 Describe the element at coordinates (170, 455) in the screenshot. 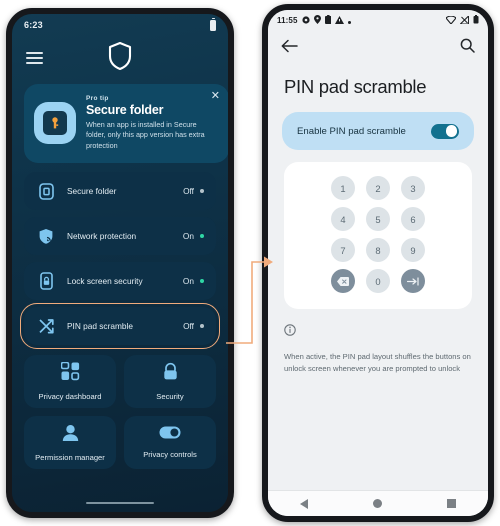

I see `tile-label: Privacy controls` at that location.